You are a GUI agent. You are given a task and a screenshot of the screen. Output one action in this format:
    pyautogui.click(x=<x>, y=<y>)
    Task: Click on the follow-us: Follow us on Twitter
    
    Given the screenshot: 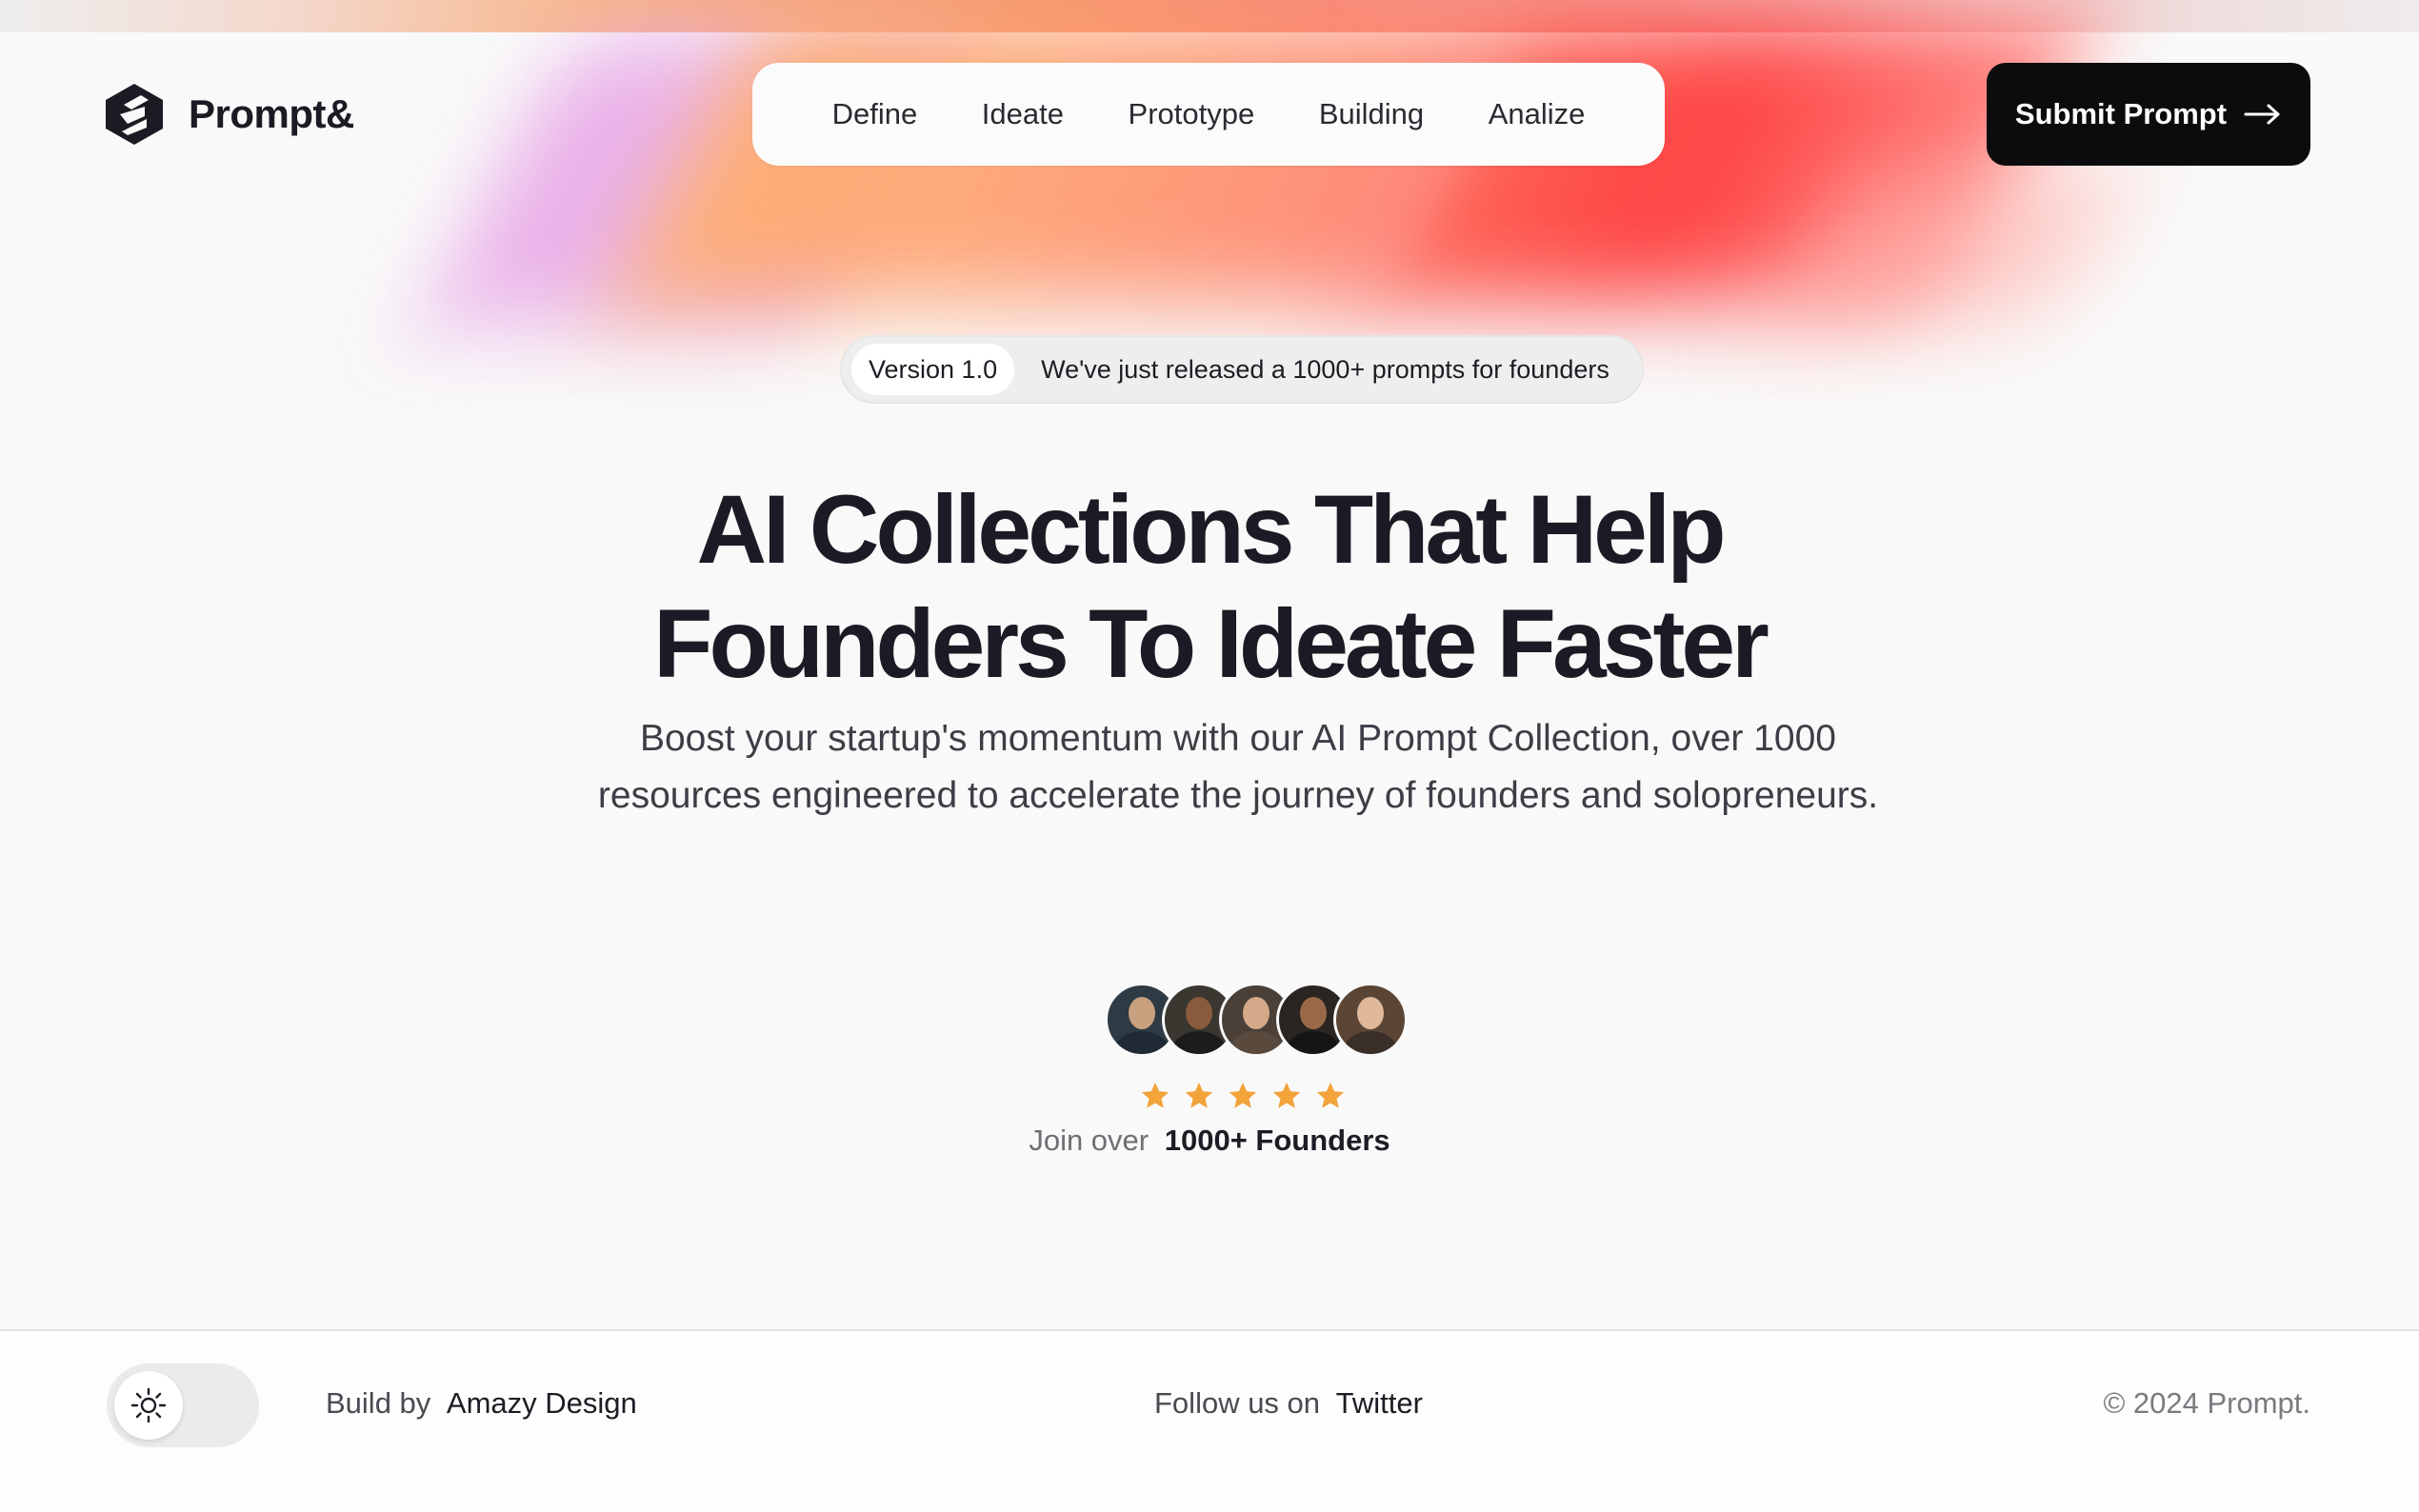 What is the action you would take?
    pyautogui.click(x=1288, y=1403)
    